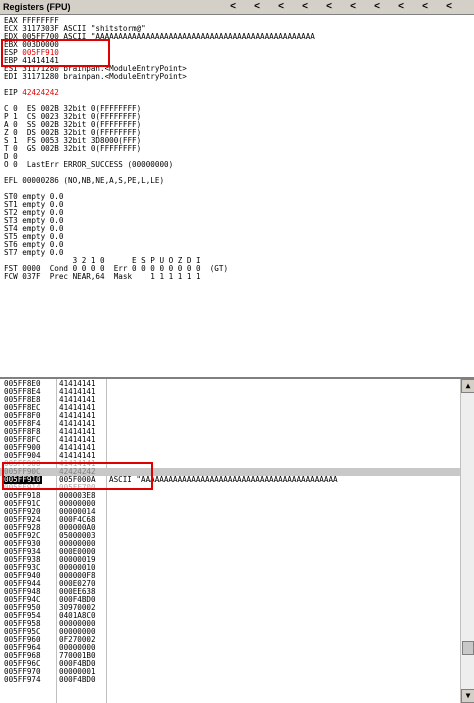  I want to click on register-value: 42424242, so click(40, 92).